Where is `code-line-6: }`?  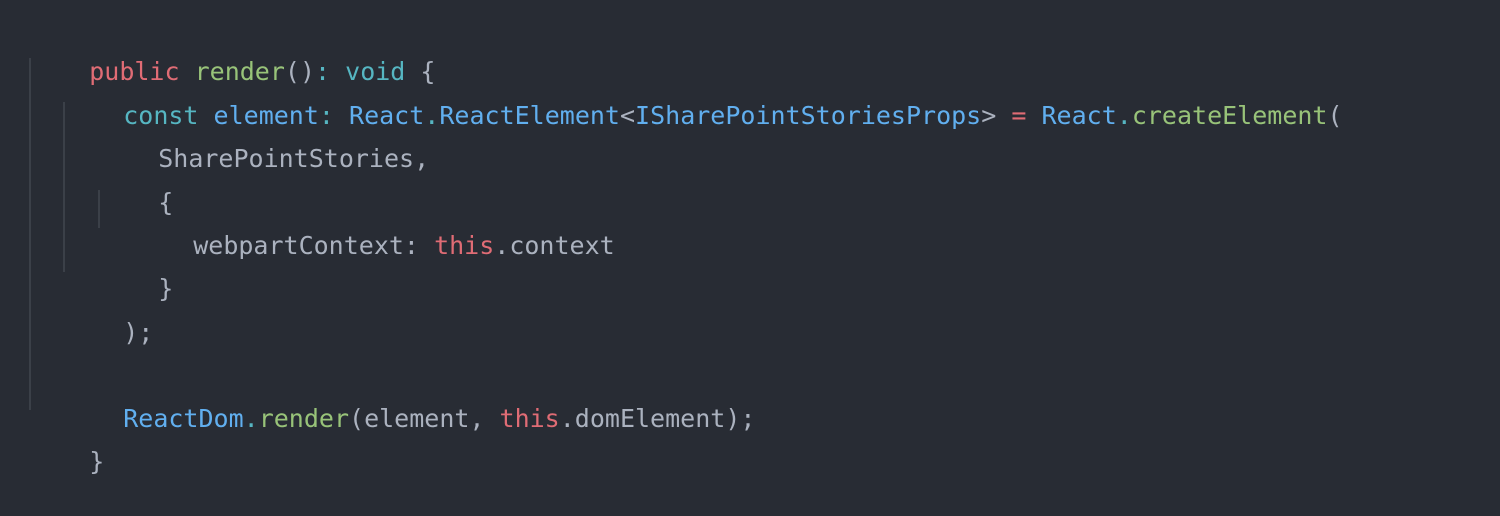 code-line-6: } is located at coordinates (135, 269).